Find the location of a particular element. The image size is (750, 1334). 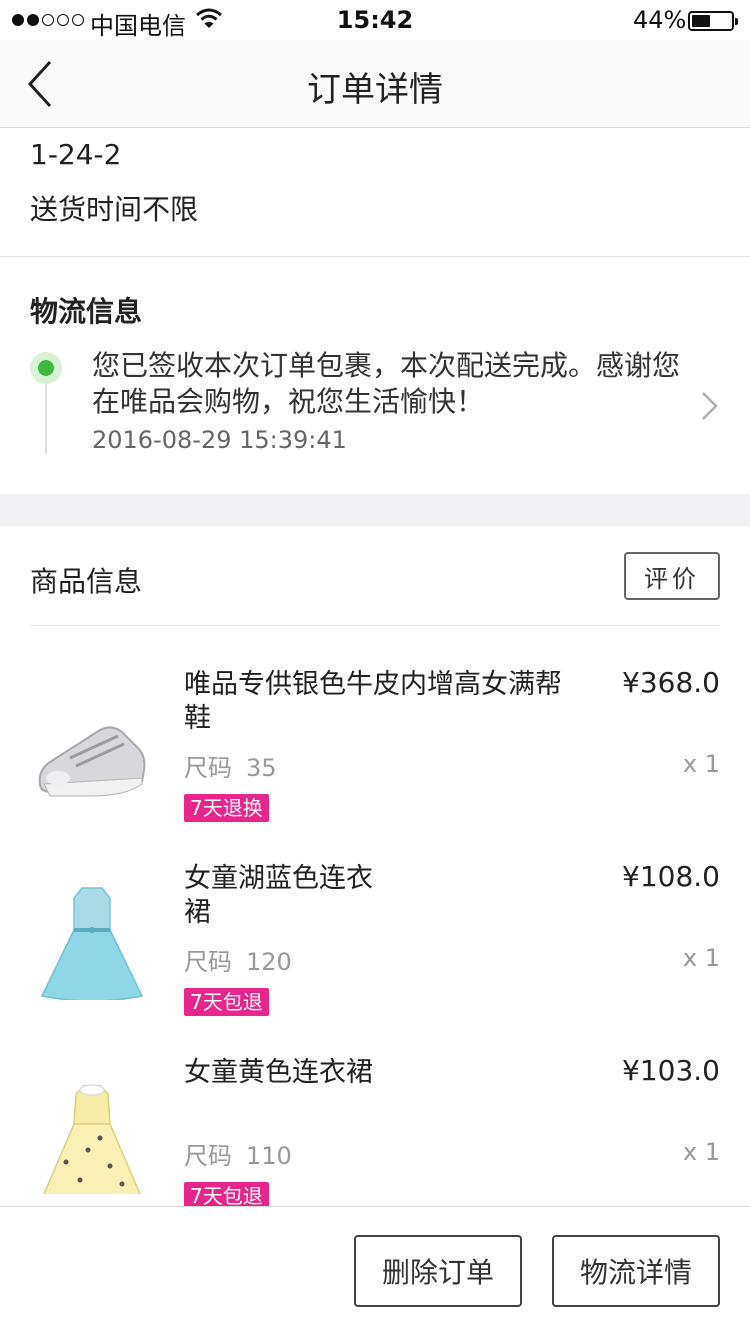

logistics-time: 2016-08-29 15:39:41 is located at coordinates (219, 440).